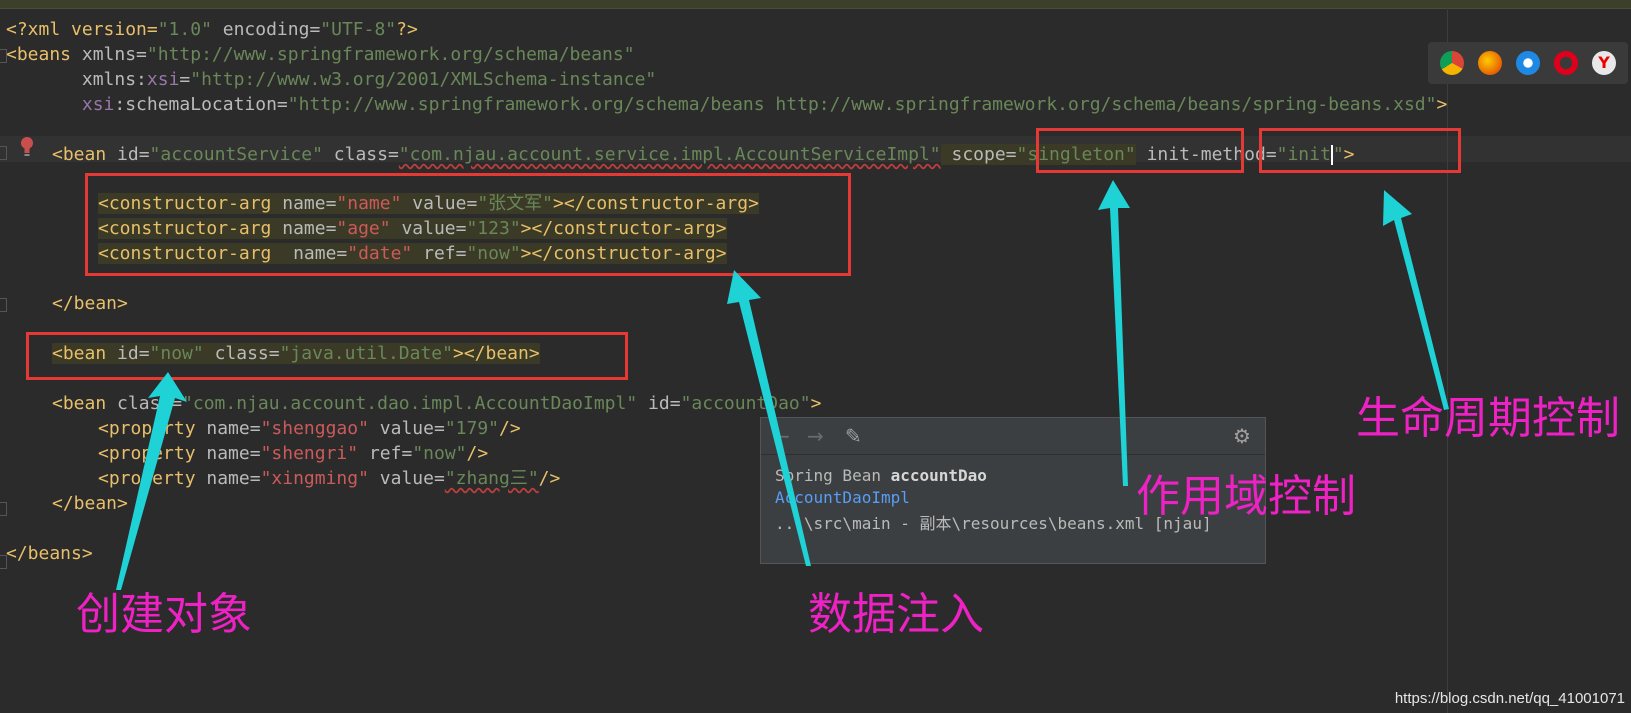 This screenshot has height=713, width=1631. Describe the element at coordinates (1114, 333) in the screenshot. I see `arrow-scope` at that location.